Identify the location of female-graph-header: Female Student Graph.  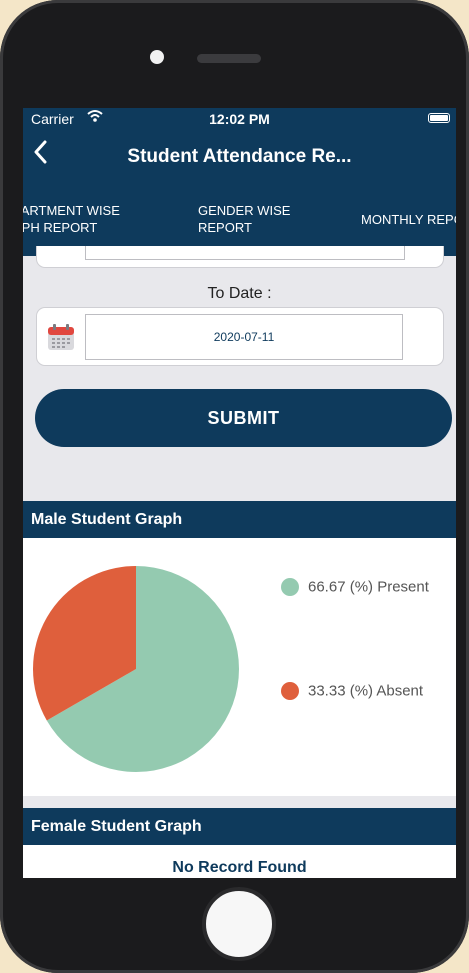
(239, 826).